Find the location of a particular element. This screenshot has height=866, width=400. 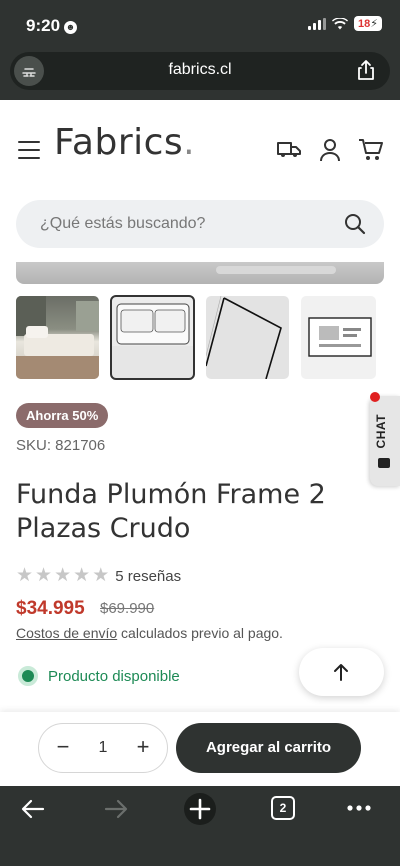

browser-top-bar: 9:20 ☻ 18⚡ fabrics.cl is located at coordinates (200, 50).